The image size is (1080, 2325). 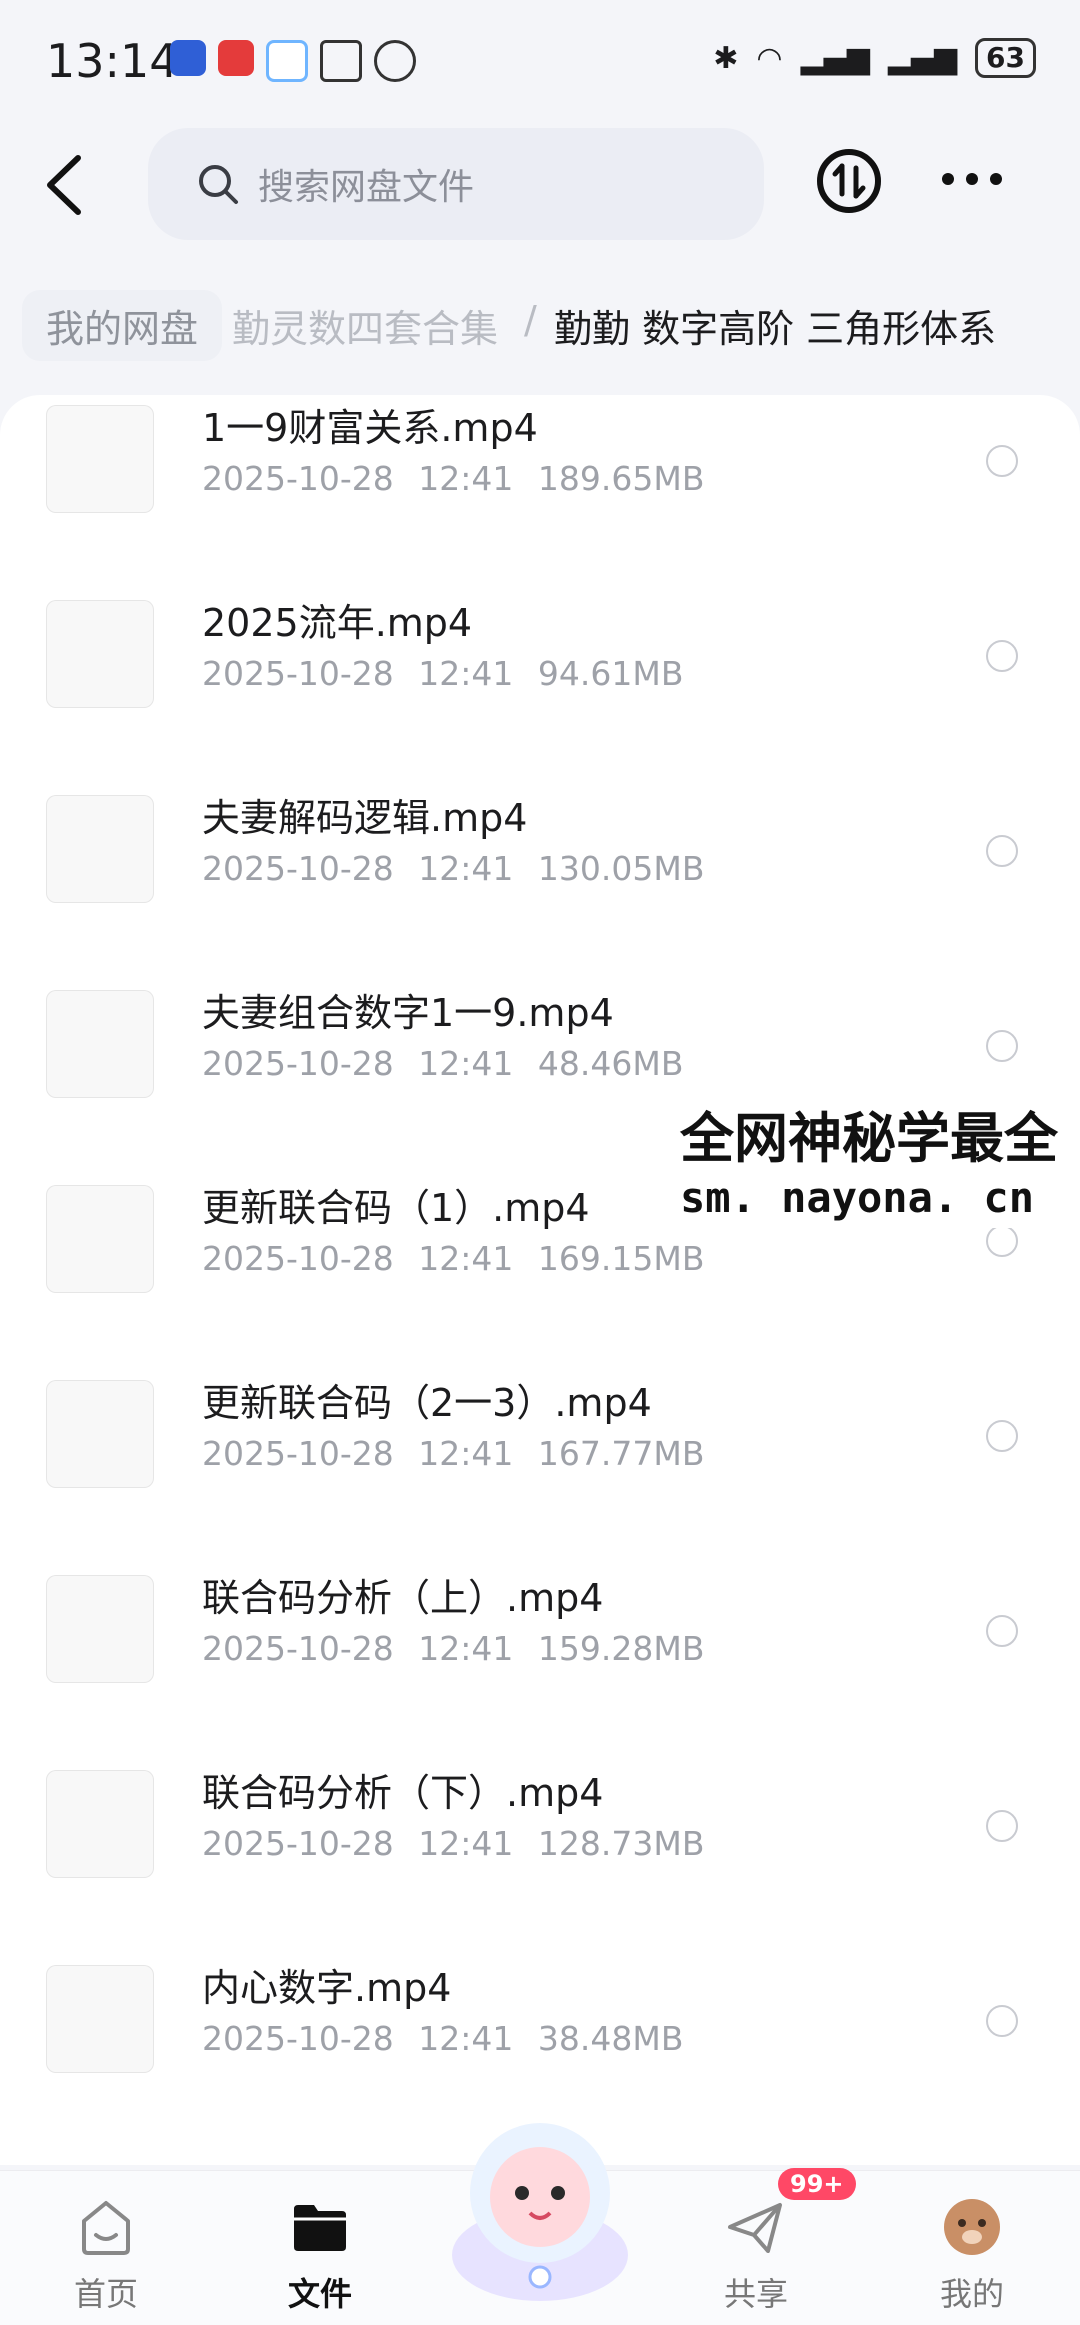 What do you see at coordinates (972, 2256) in the screenshot?
I see `nav-item-mine: 我的` at bounding box center [972, 2256].